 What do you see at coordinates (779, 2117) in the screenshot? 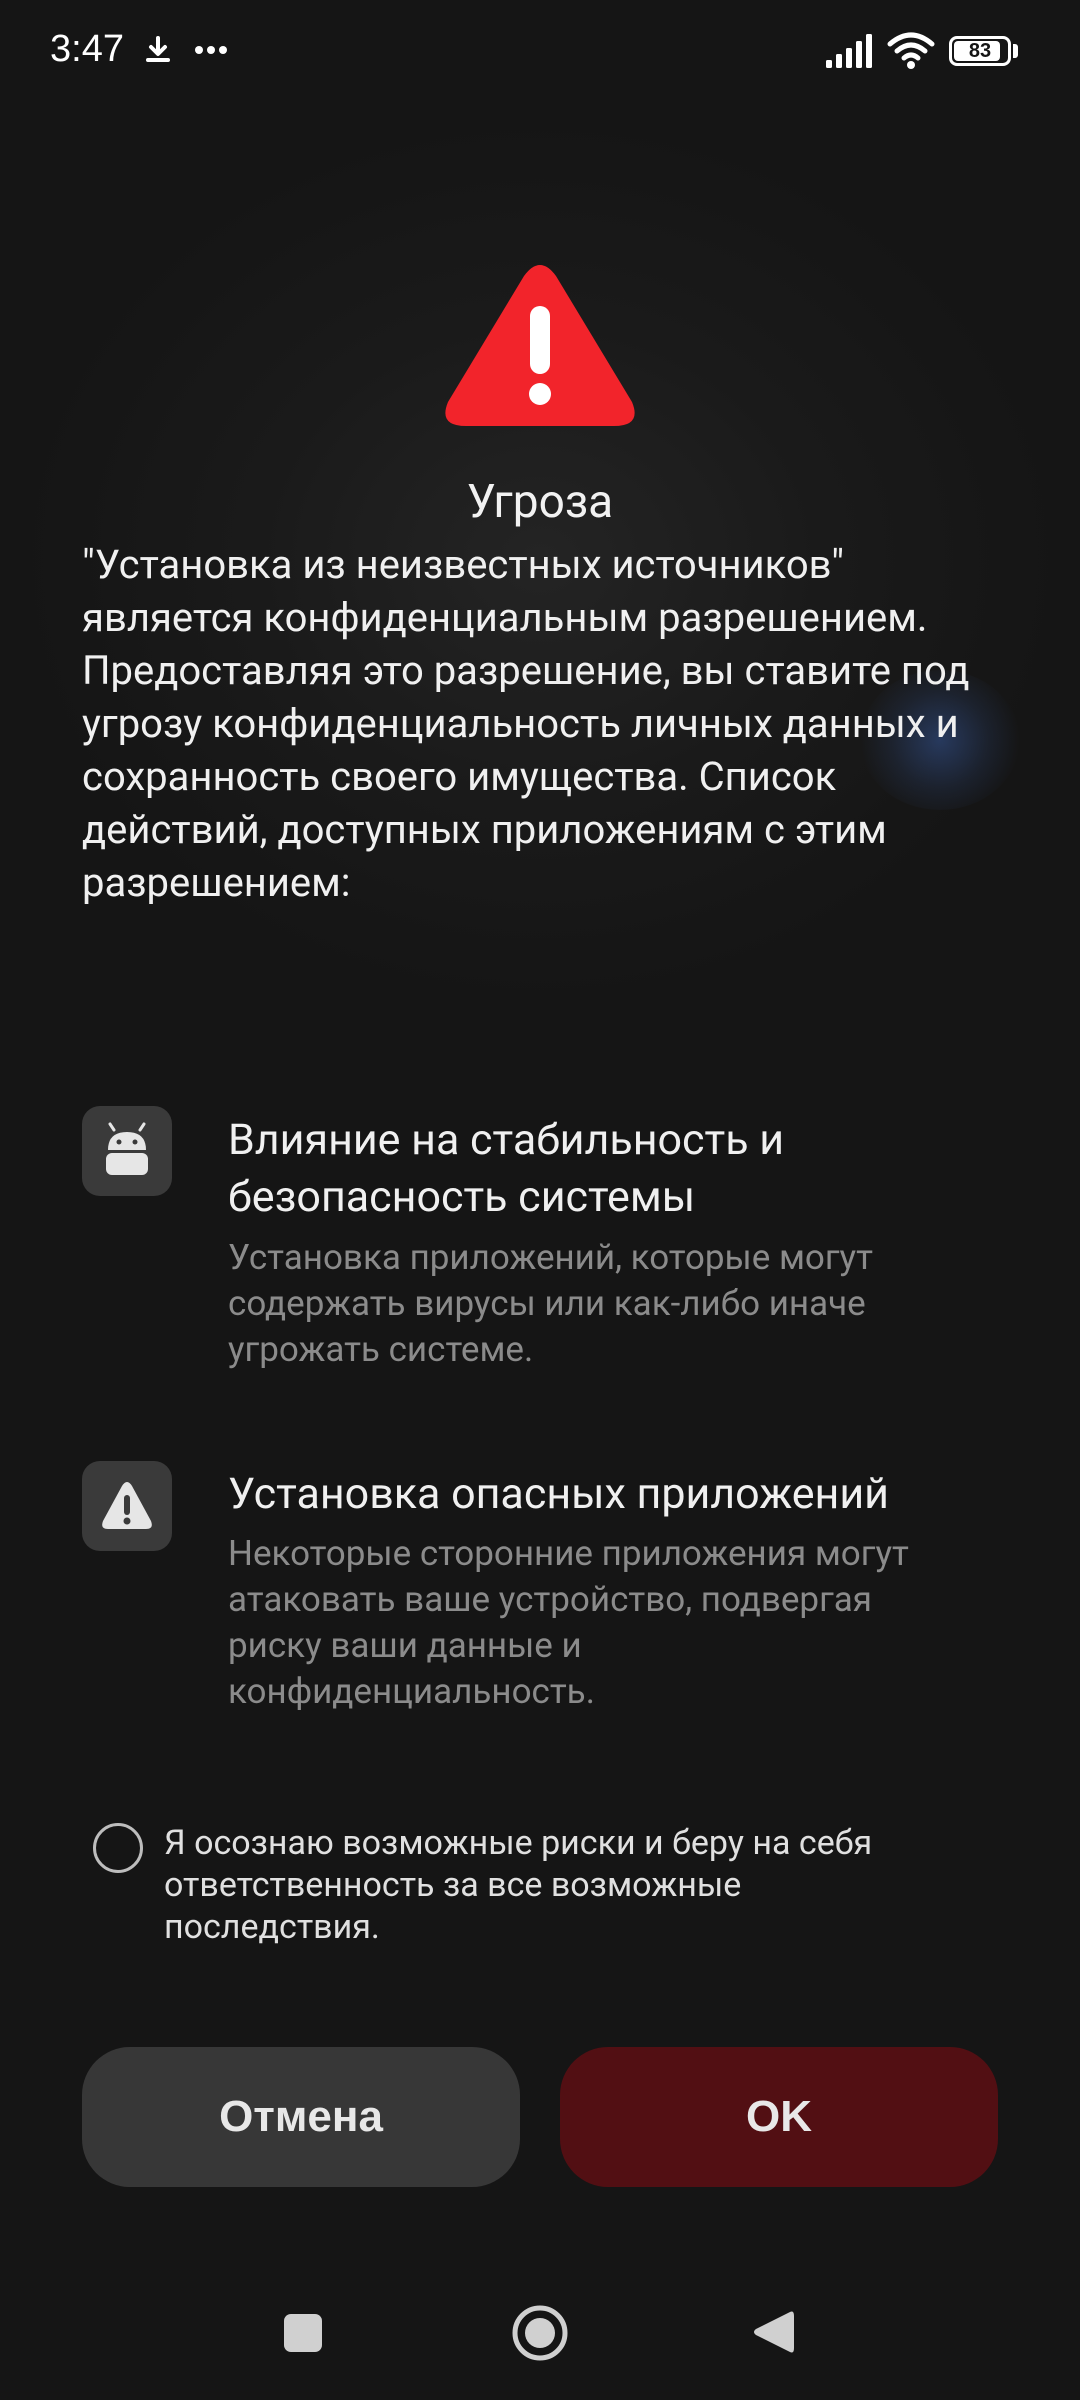
I see `ok-button: OK` at bounding box center [779, 2117].